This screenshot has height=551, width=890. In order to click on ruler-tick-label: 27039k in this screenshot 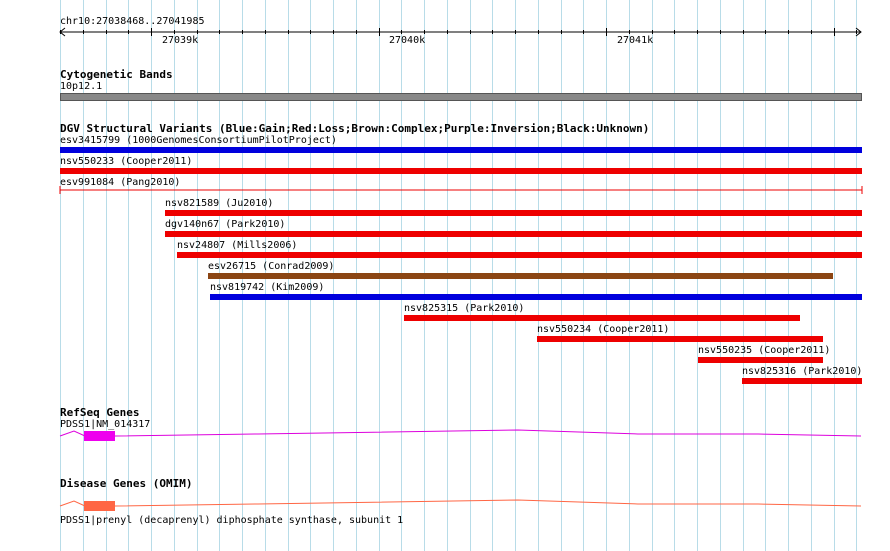, I will do `click(180, 40)`.